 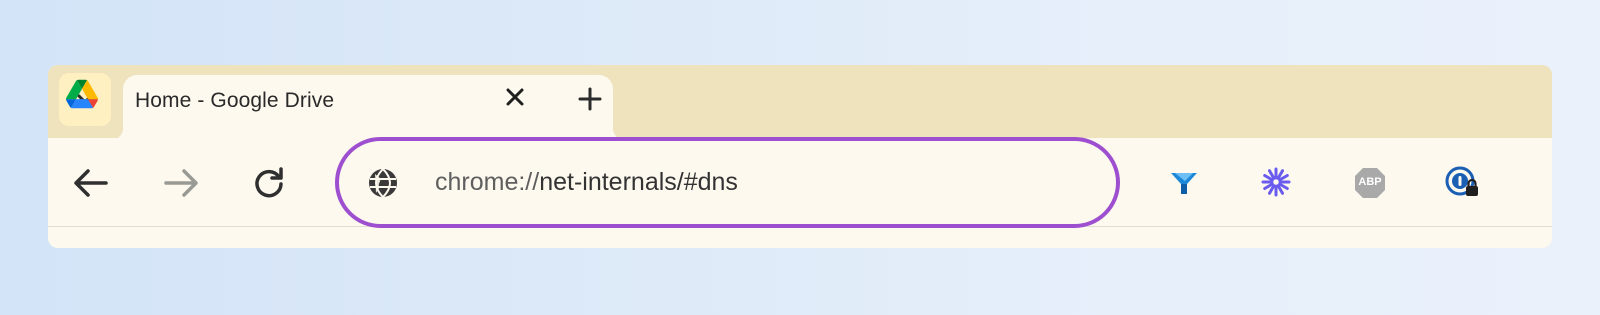 I want to click on filter-extension-icon, so click(x=1184, y=182).